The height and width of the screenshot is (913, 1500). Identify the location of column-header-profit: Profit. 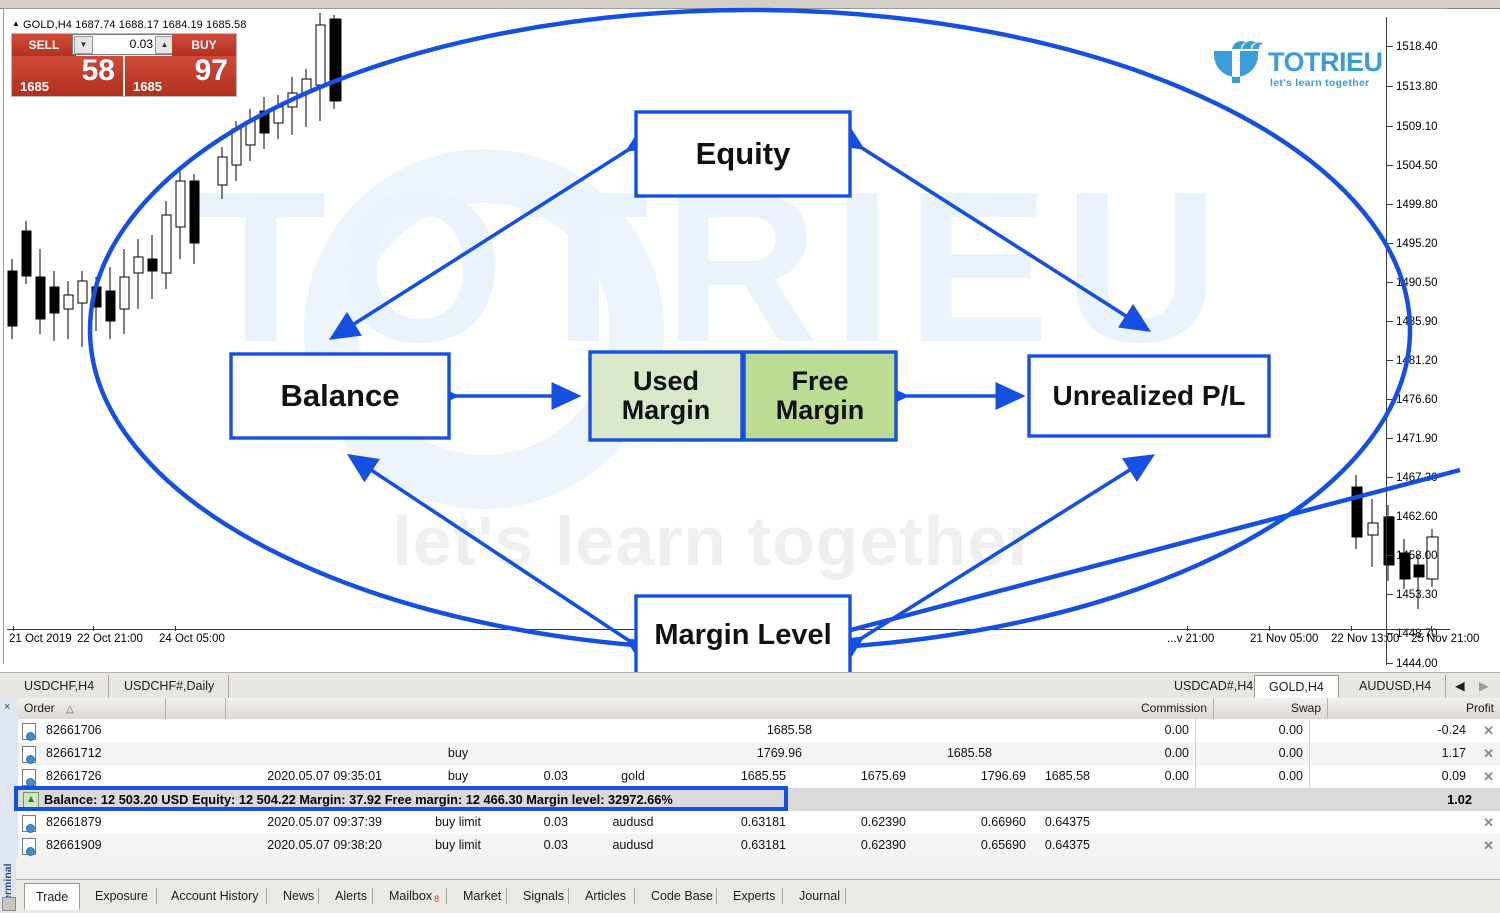
(1414, 708).